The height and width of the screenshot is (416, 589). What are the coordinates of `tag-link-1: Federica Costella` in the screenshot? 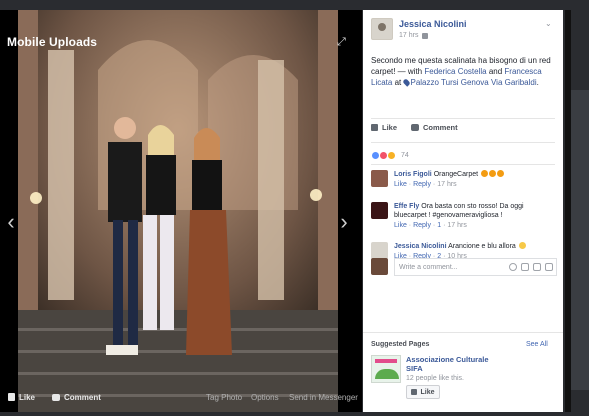 It's located at (455, 71).